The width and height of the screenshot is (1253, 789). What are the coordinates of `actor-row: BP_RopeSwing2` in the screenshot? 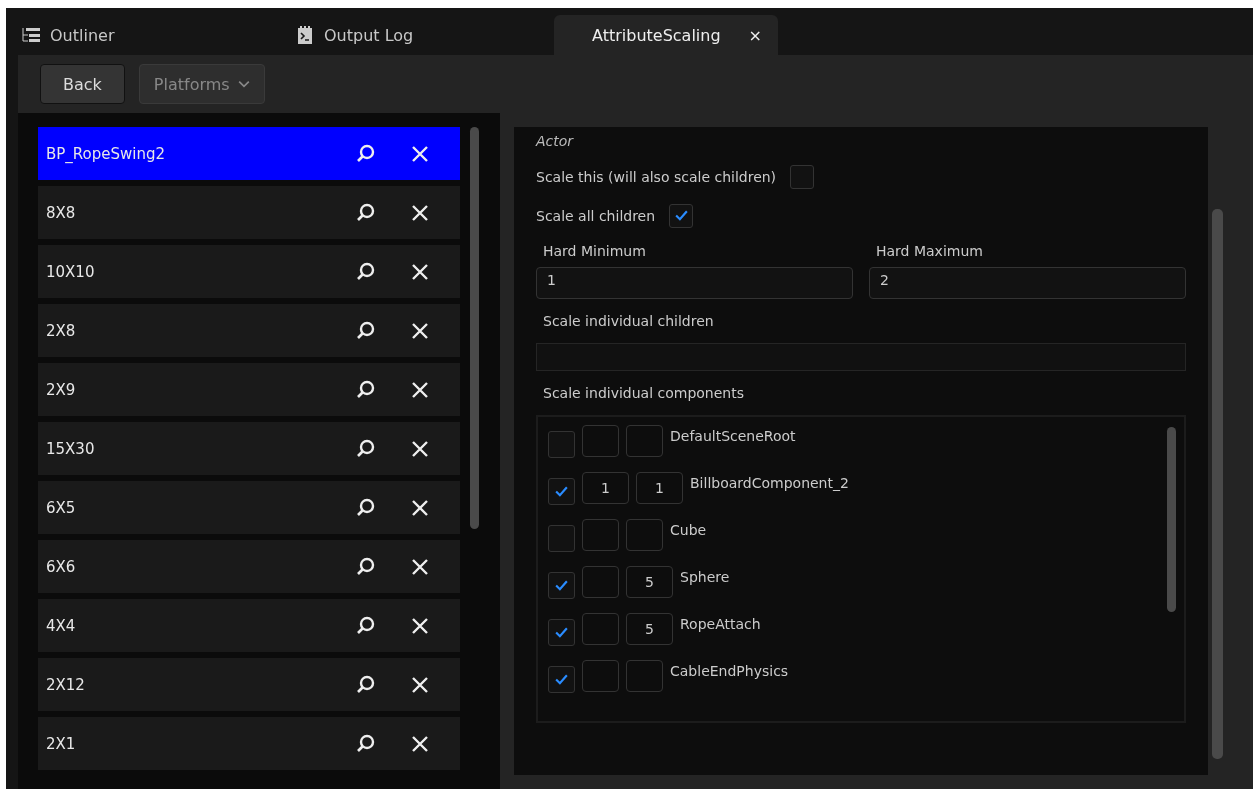 It's located at (249, 153).